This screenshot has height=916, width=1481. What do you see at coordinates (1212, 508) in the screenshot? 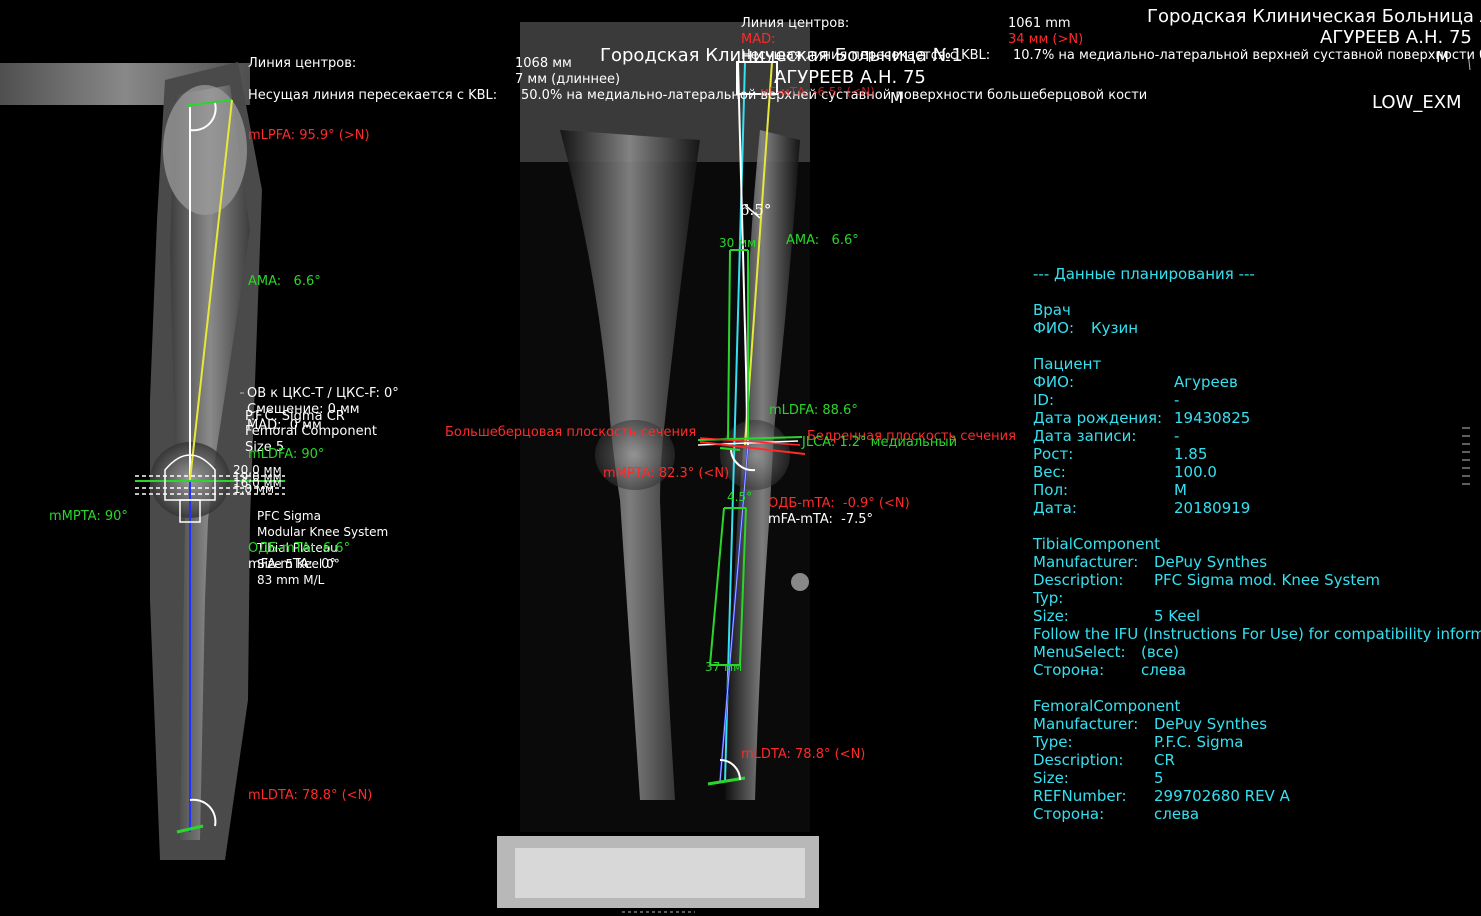
I see `patient-field-value: 20180919` at bounding box center [1212, 508].